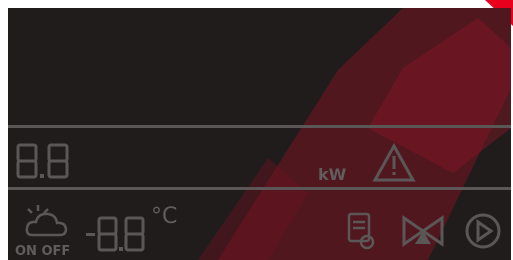  Describe the element at coordinates (332, 174) in the screenshot. I see `power-unit-label: kW` at that location.